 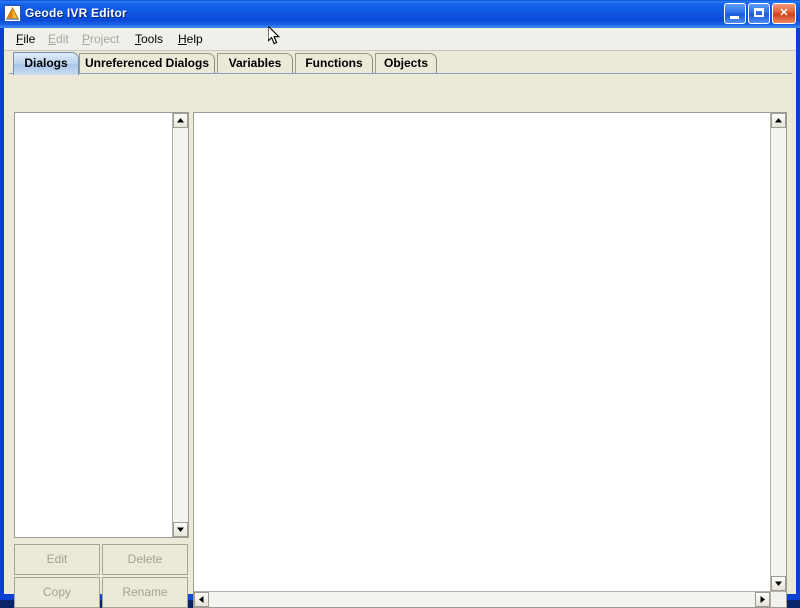 I want to click on tab-variables: Variables, so click(x=255, y=63).